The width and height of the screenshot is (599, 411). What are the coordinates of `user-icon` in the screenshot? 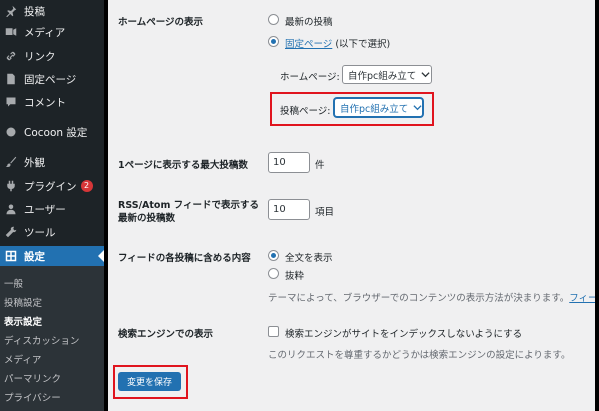 It's located at (11, 209).